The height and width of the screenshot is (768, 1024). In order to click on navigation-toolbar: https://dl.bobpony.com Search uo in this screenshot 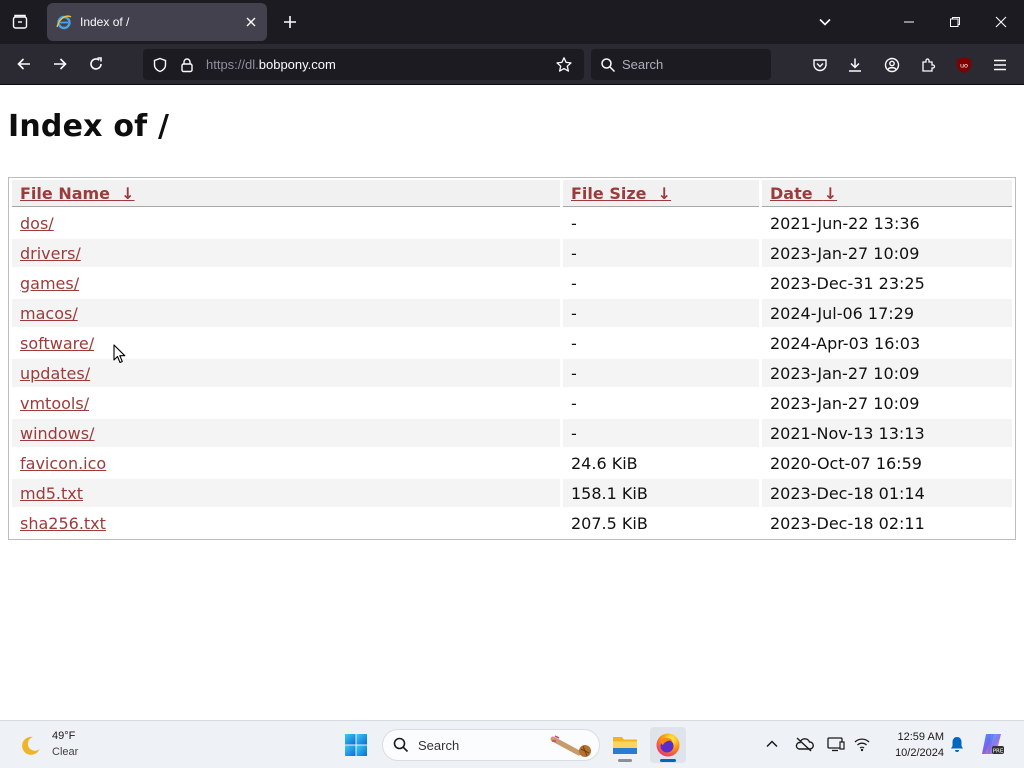, I will do `click(512, 64)`.